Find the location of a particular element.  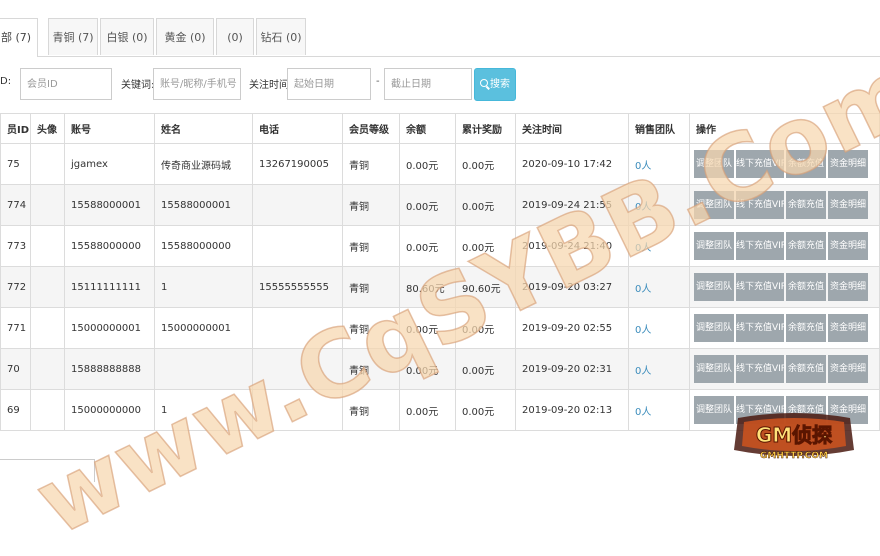

cell-phone: 13267190005 is located at coordinates (297, 164).